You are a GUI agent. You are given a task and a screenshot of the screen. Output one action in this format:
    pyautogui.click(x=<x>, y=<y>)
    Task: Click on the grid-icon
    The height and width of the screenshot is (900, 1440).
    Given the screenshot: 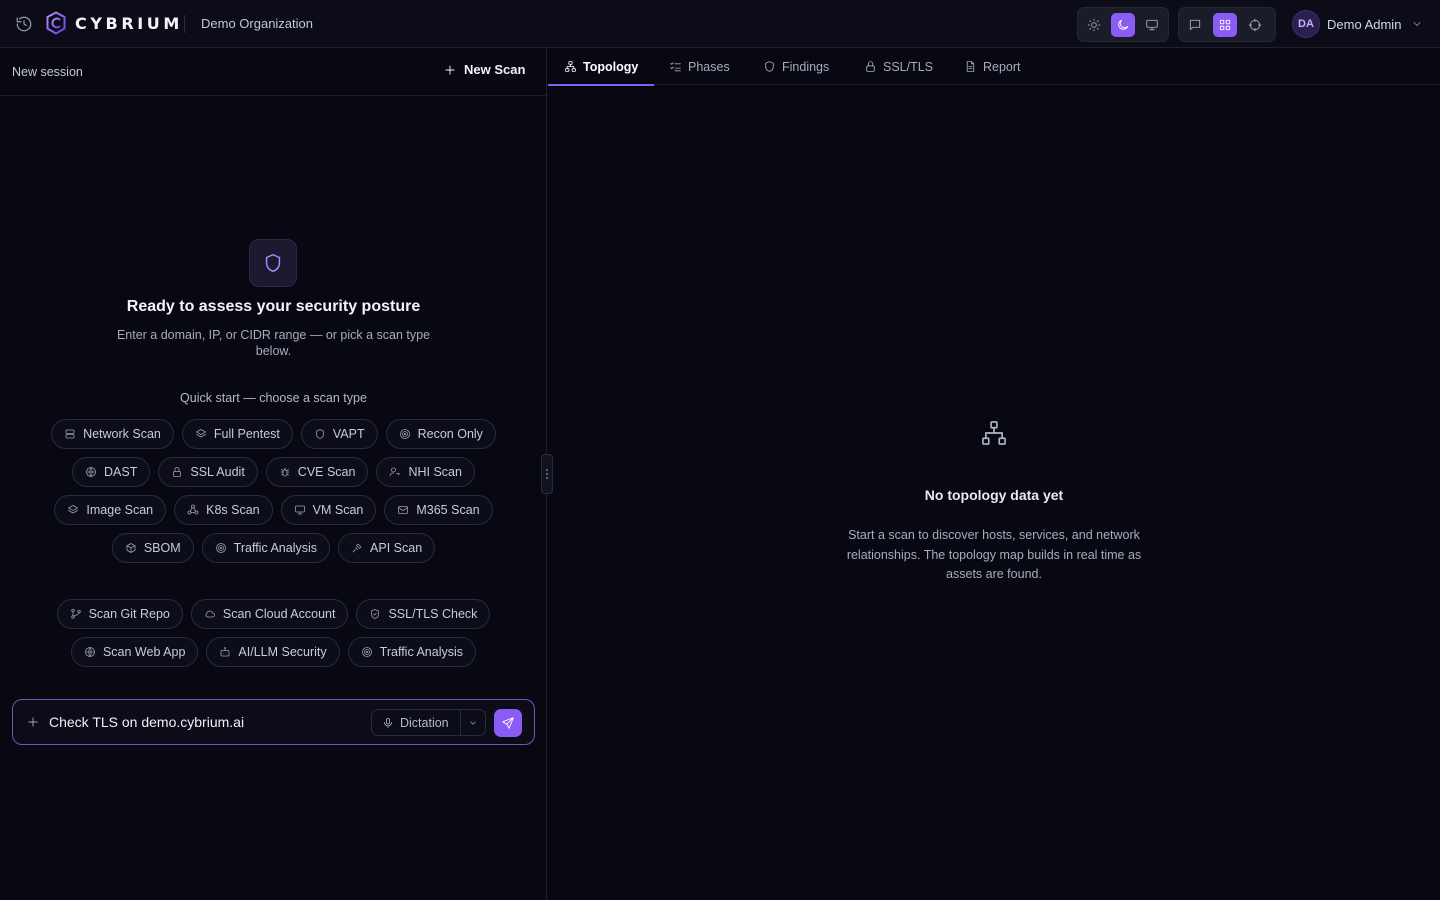 What is the action you would take?
    pyautogui.click(x=1225, y=24)
    